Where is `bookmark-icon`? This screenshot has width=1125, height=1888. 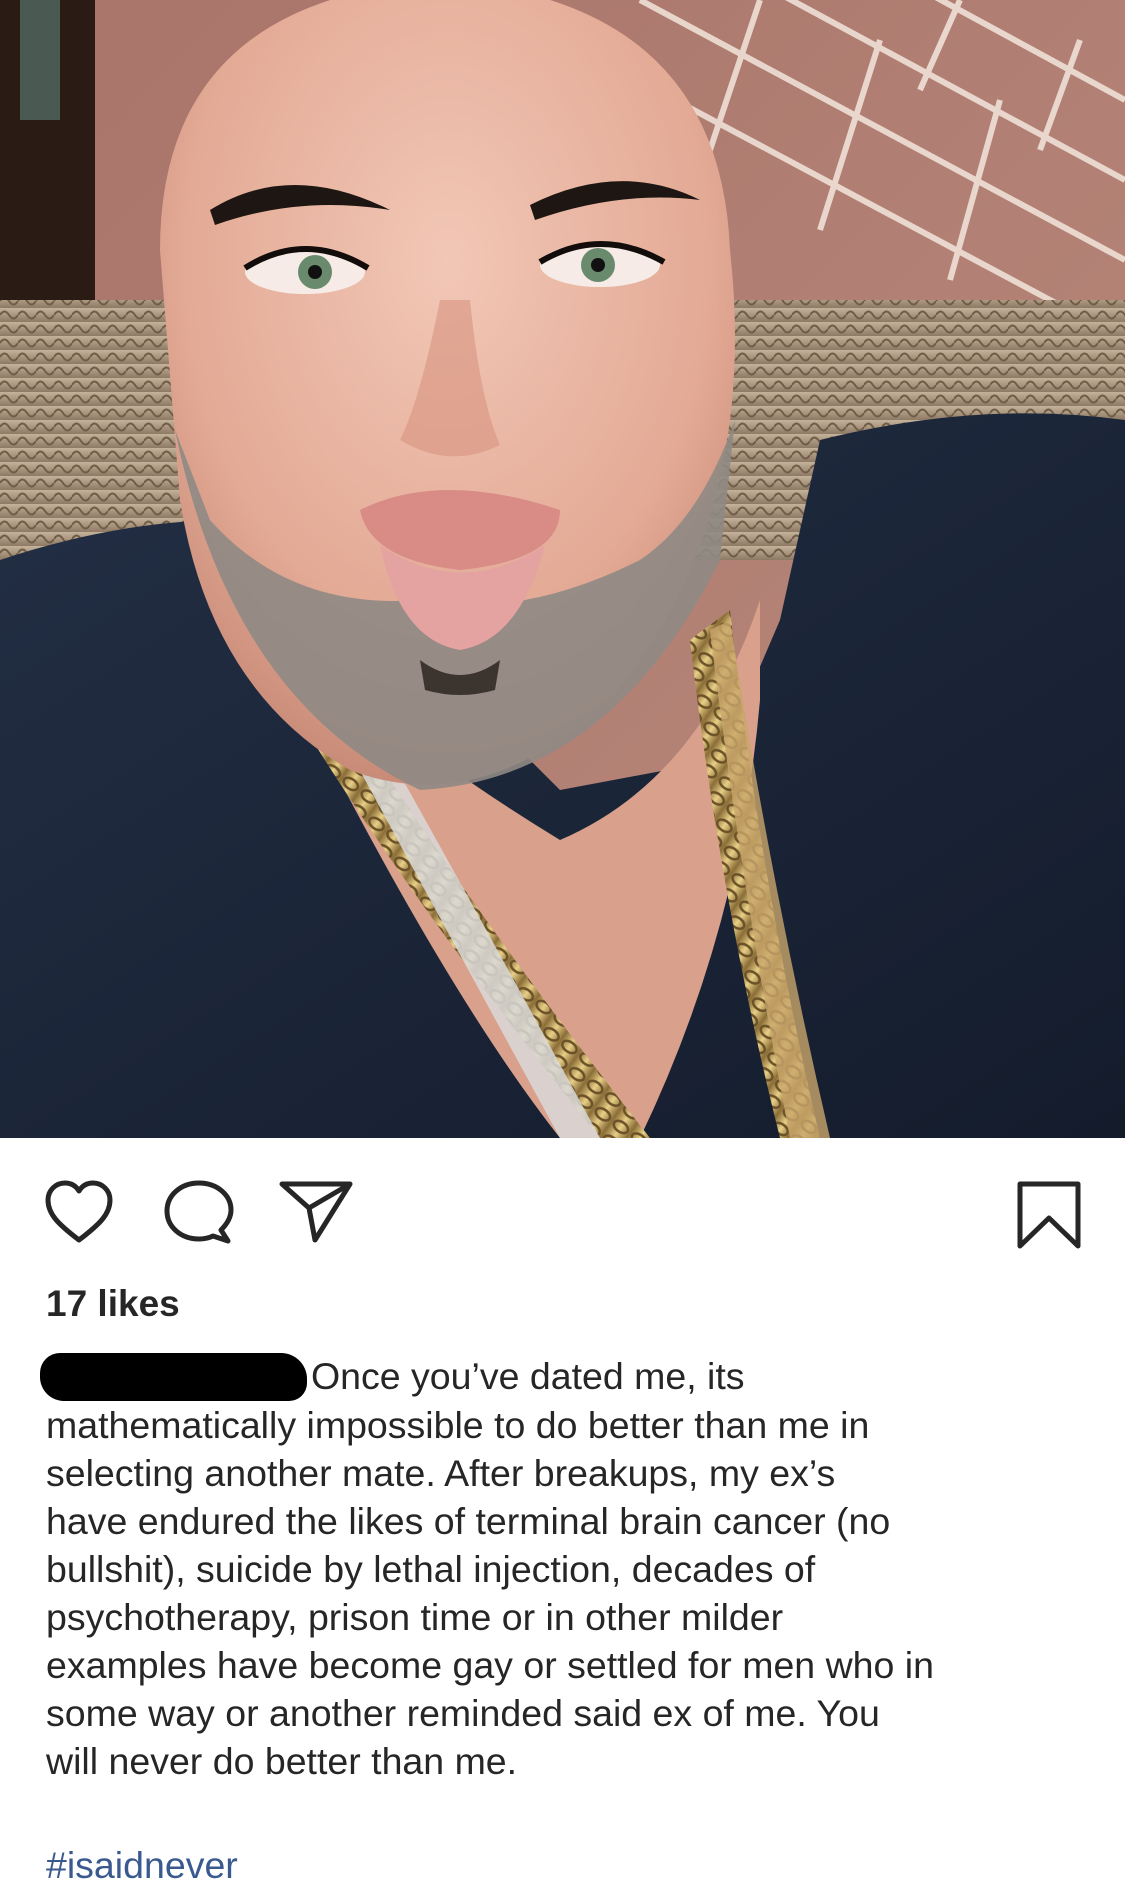
bookmark-icon is located at coordinates (1049, 1214).